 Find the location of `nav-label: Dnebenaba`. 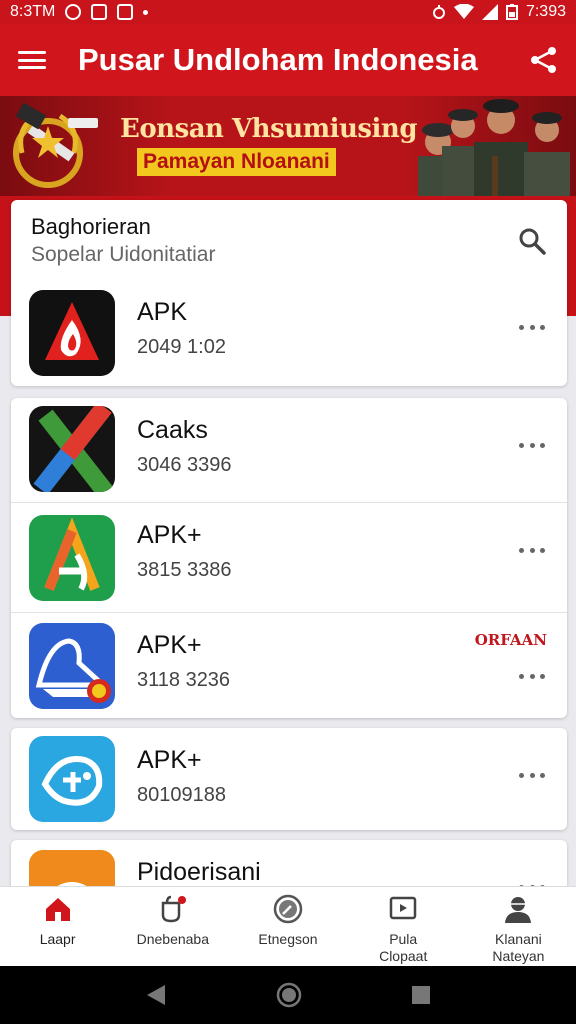

nav-label: Dnebenaba is located at coordinates (172, 939).